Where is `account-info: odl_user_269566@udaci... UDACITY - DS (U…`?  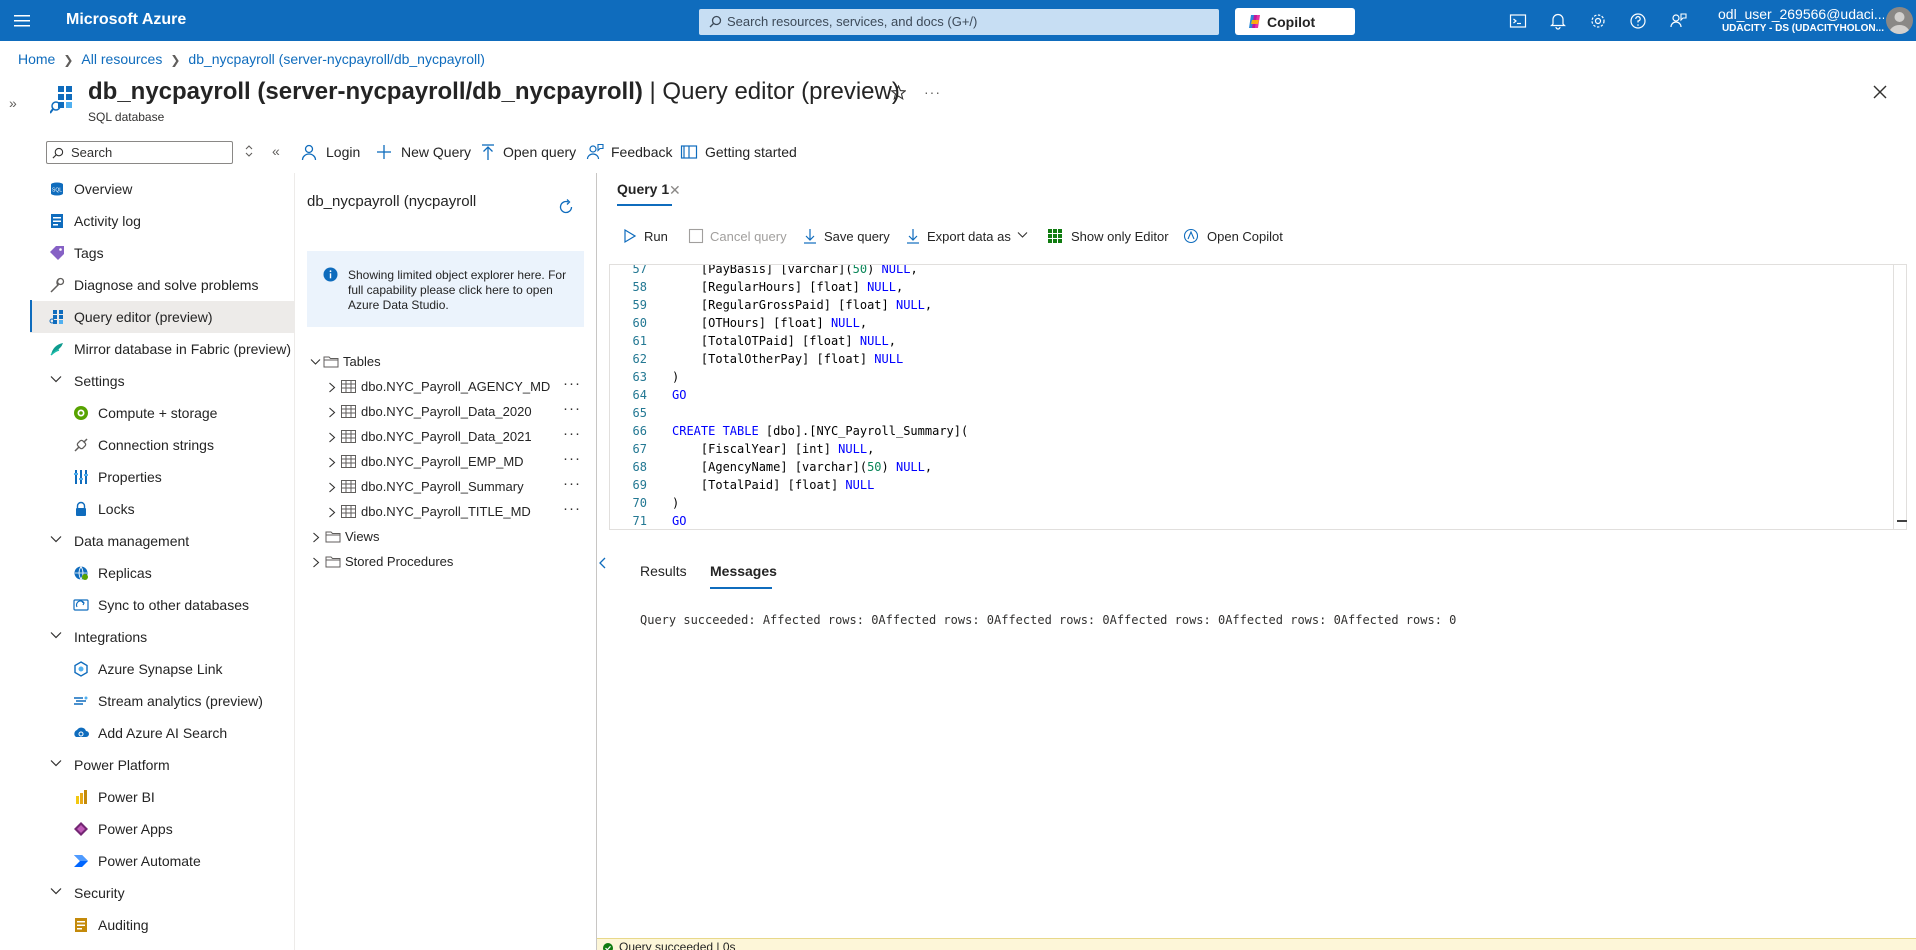 account-info: odl_user_269566@udaci... UDACITY - DS (U… is located at coordinates (1801, 20).